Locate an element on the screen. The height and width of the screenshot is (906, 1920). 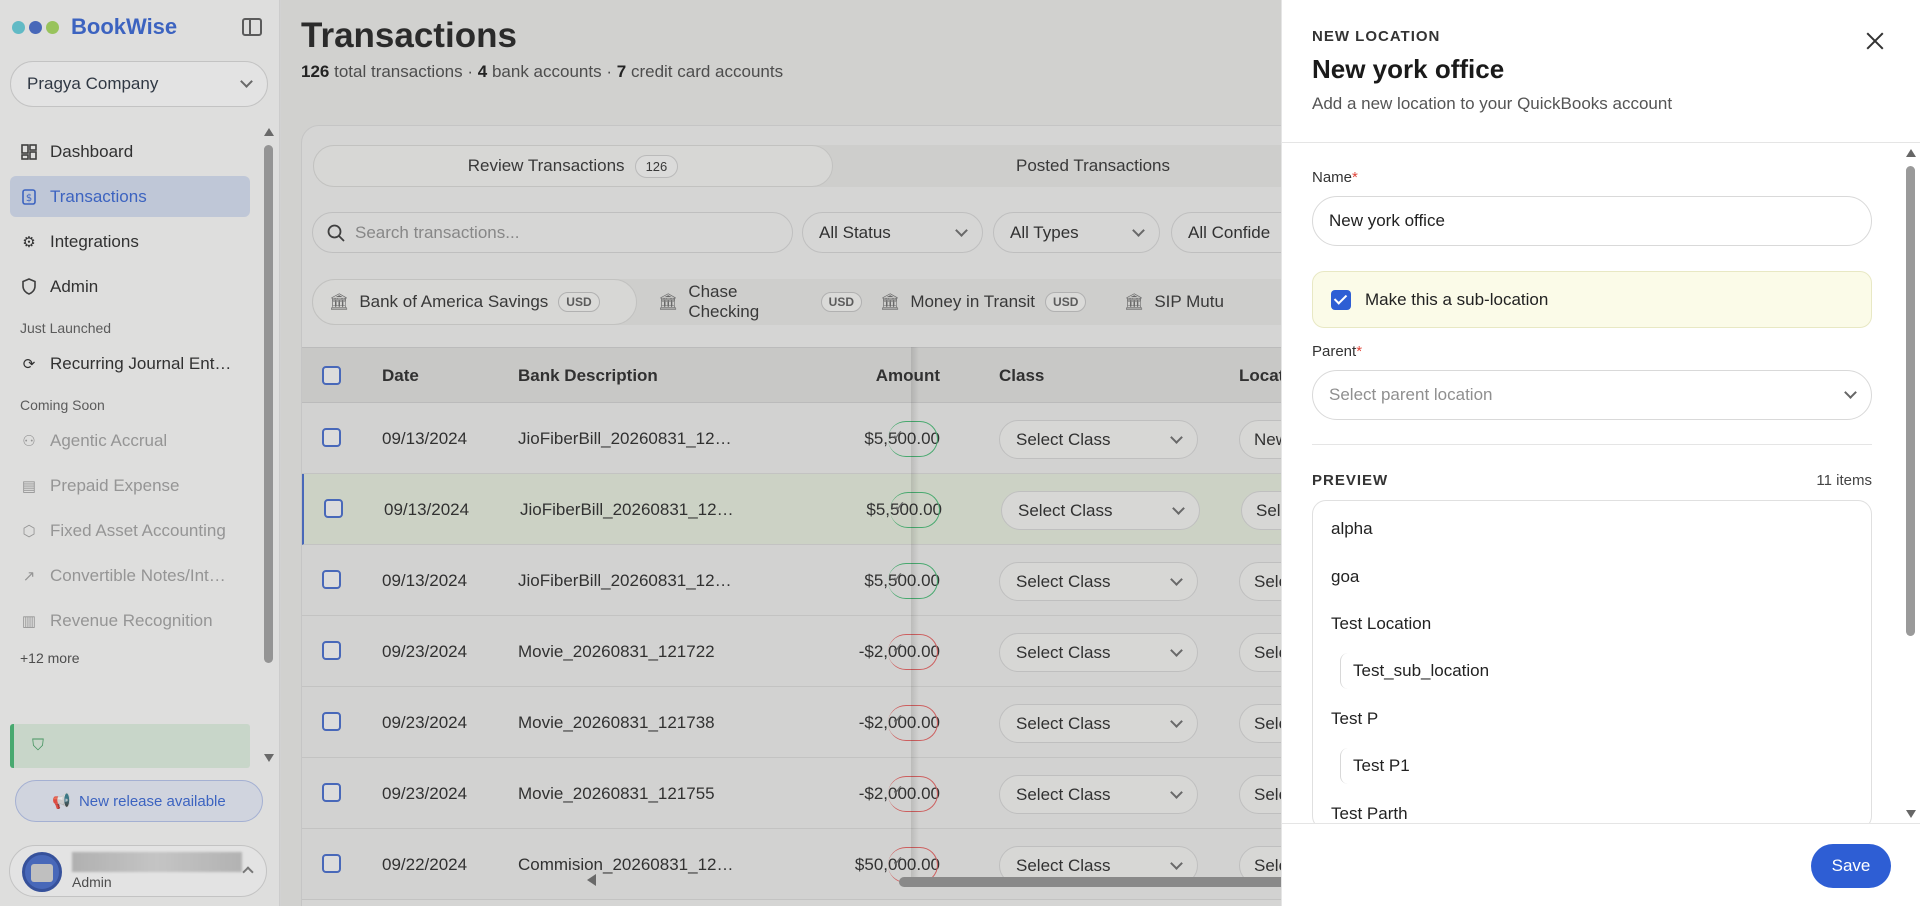
location-select: New y is located at coordinates (1260, 439).